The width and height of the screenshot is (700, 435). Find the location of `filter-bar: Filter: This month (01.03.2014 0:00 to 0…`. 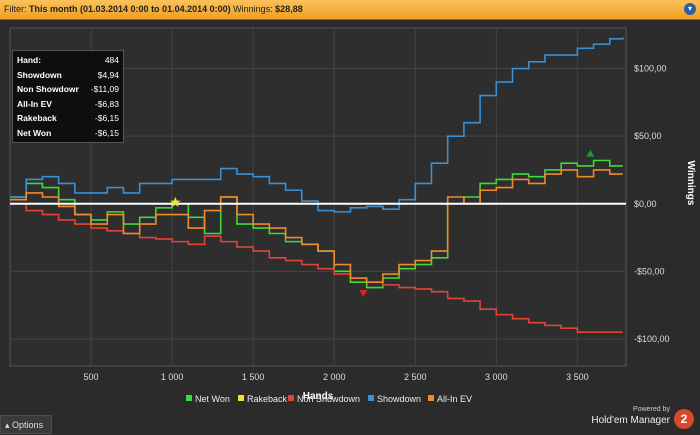

filter-bar: Filter: This month (01.03.2014 0:00 to 0… is located at coordinates (350, 10).